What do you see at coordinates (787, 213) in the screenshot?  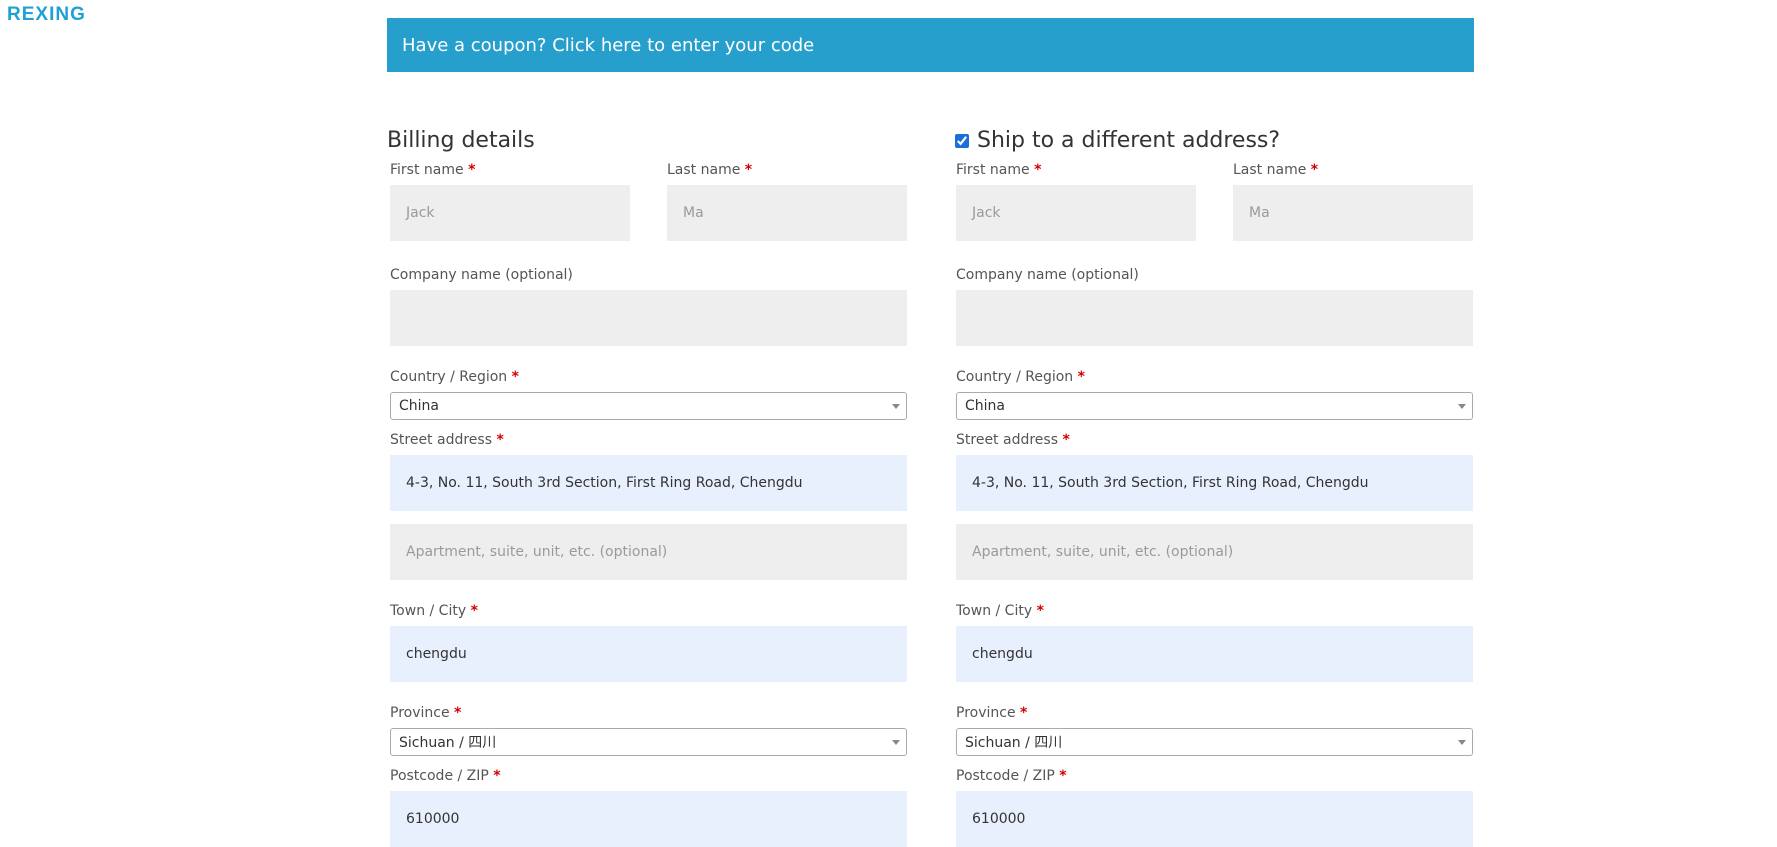 I see `billing-last-name-input: Ma` at bounding box center [787, 213].